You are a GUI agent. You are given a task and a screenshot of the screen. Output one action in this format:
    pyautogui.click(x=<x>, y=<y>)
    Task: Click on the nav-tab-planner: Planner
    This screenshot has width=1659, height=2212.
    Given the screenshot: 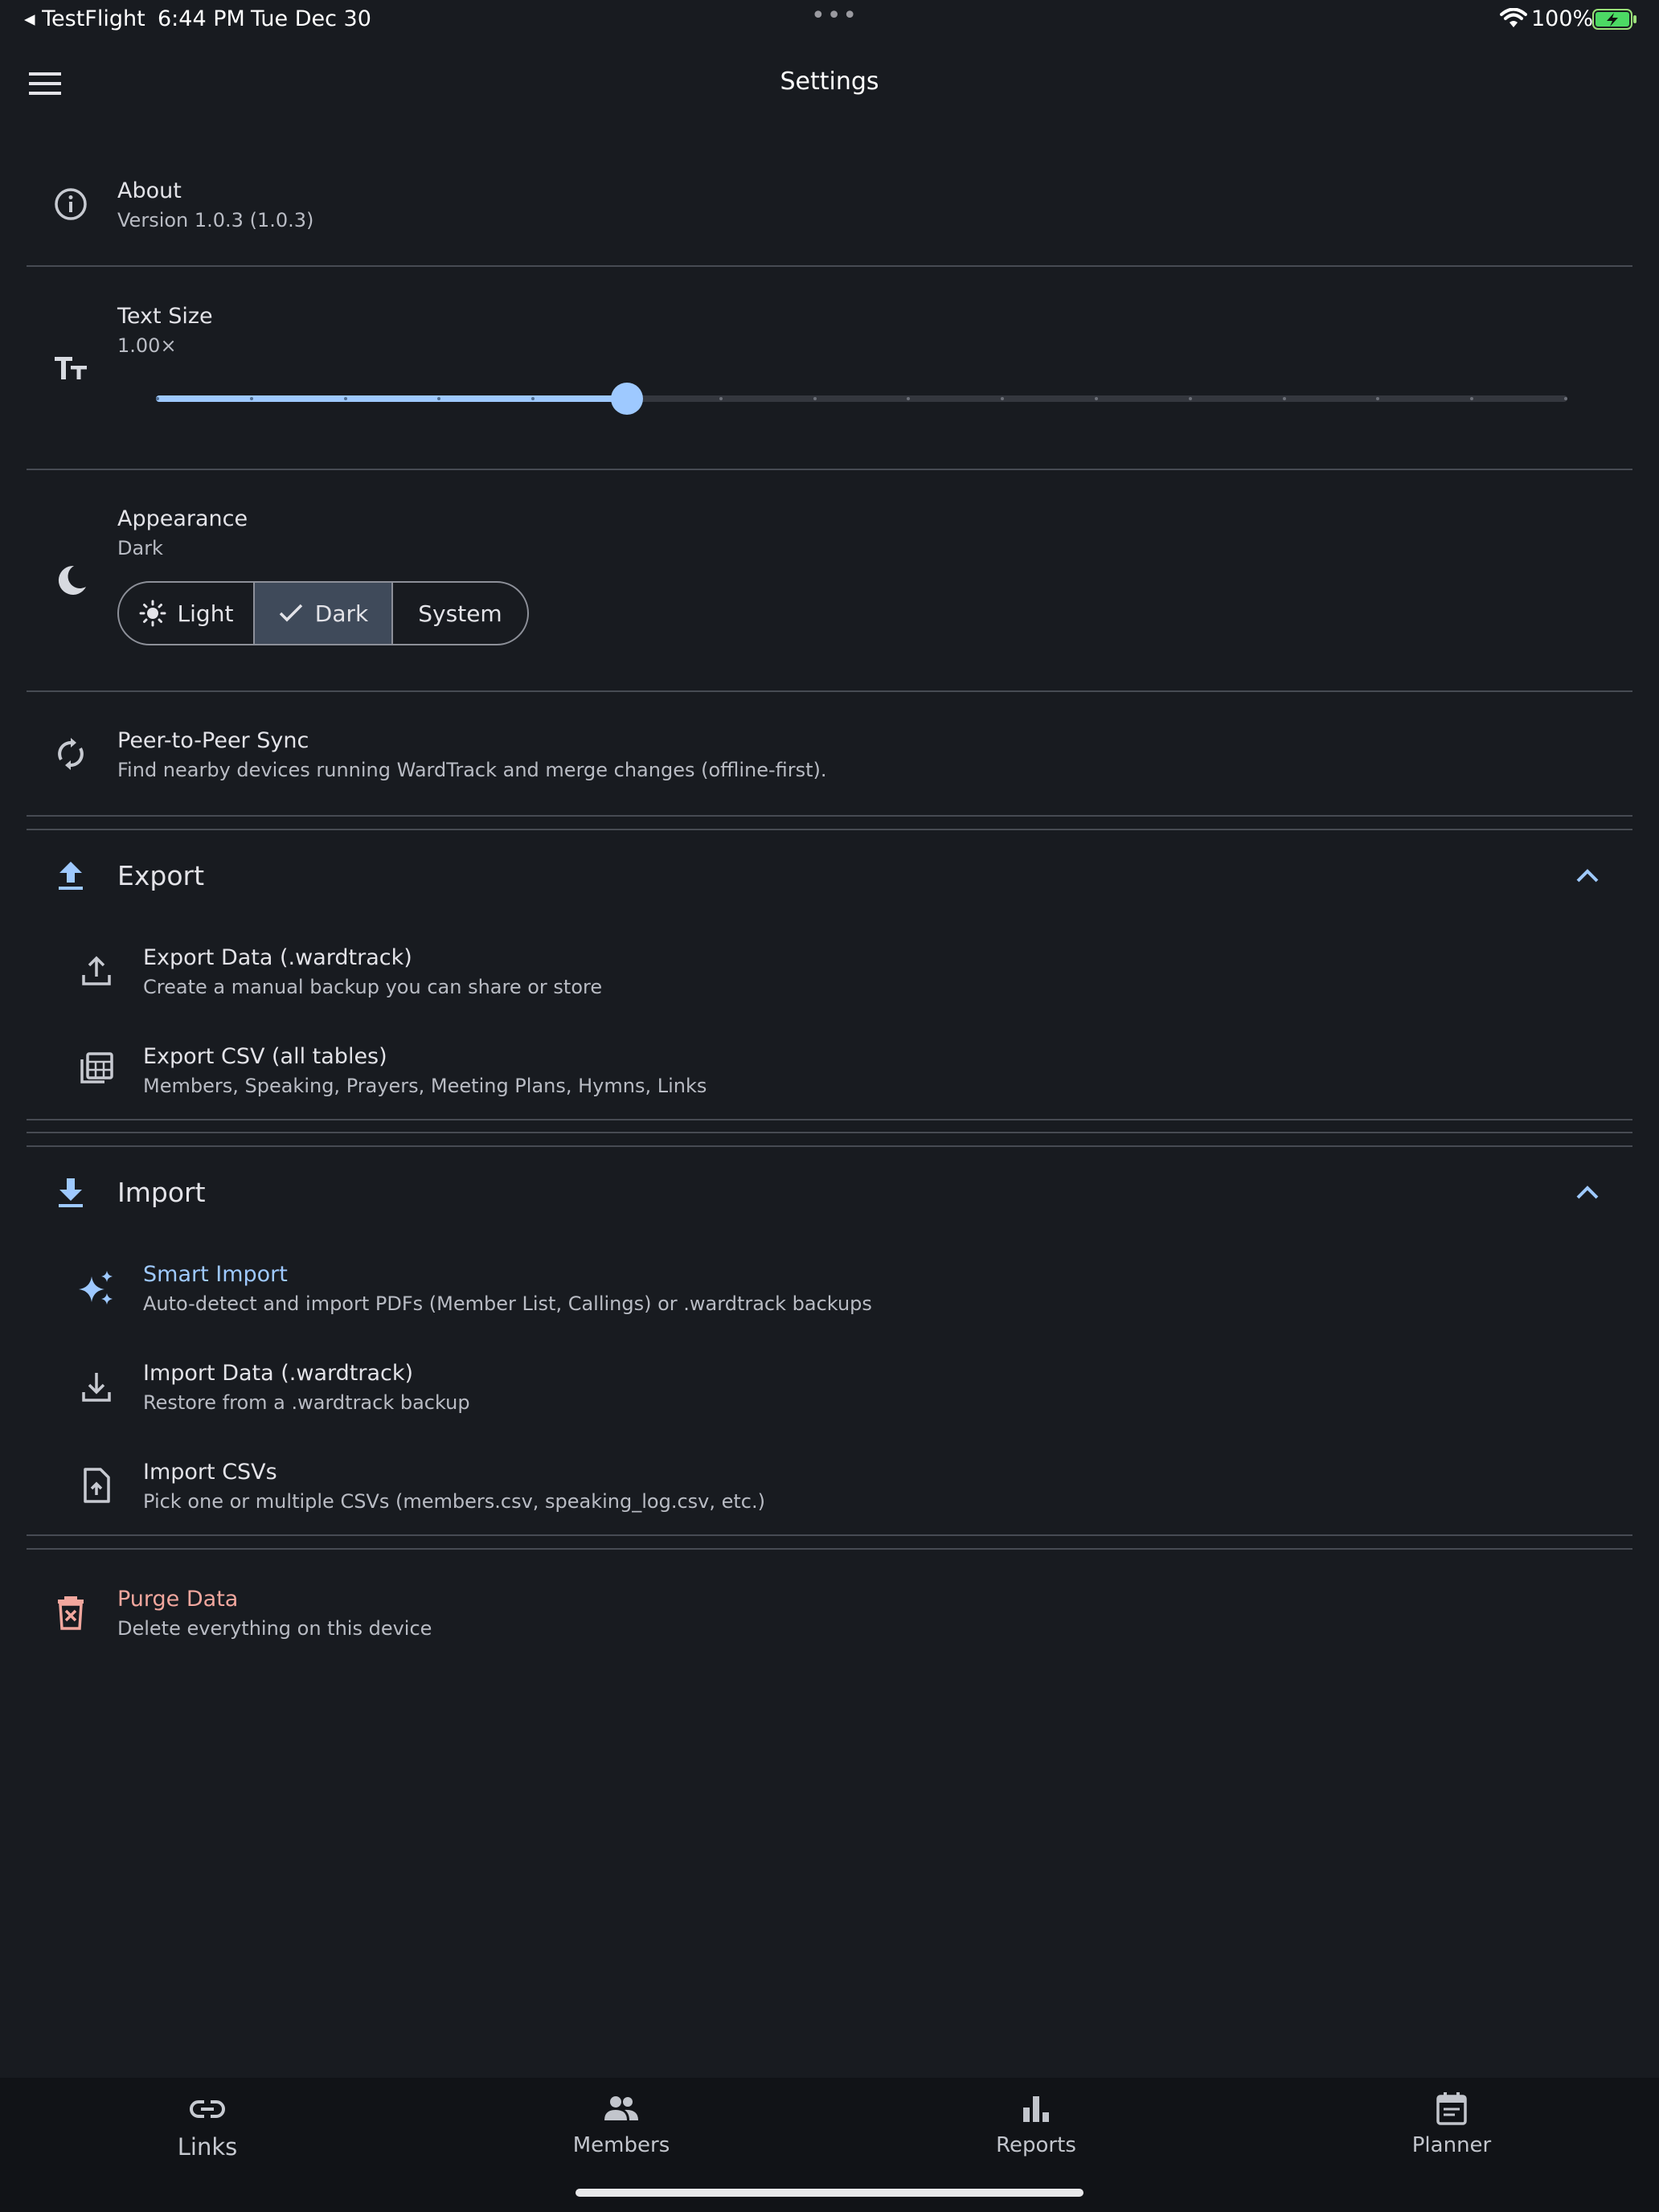 What is the action you would take?
    pyautogui.click(x=1451, y=2123)
    